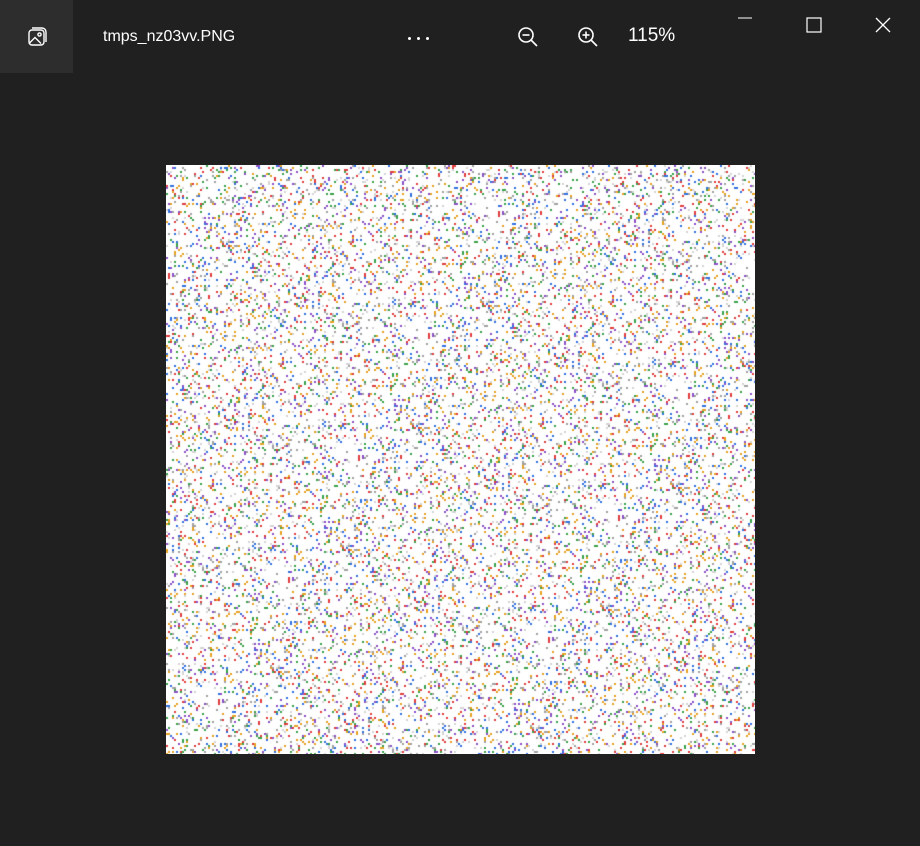 This screenshot has width=920, height=846. I want to click on zoom-out-button, so click(528, 37).